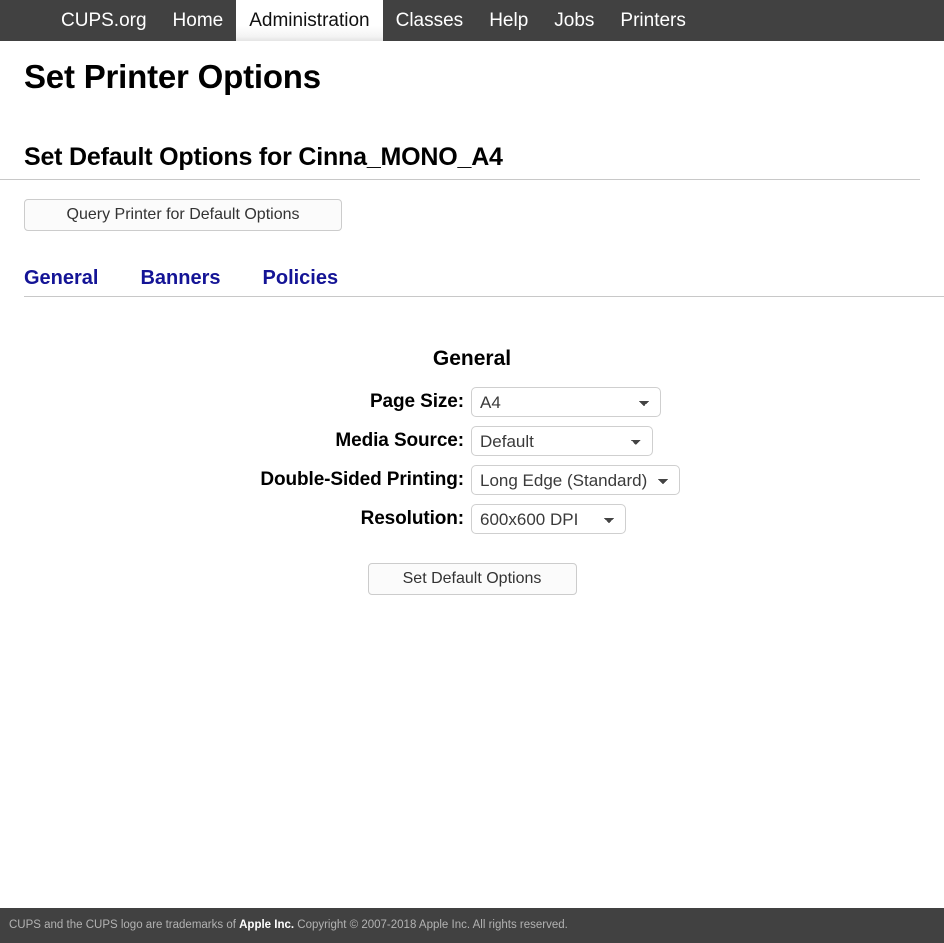 The width and height of the screenshot is (944, 943). I want to click on apple-inc-link: Apple Inc., so click(266, 925).